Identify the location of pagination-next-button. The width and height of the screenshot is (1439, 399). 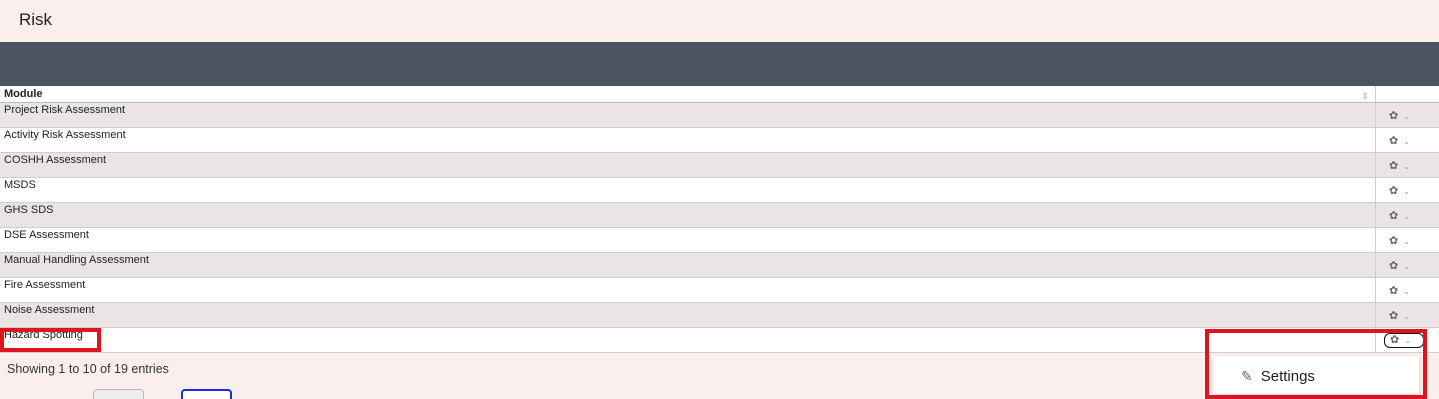
(206, 394).